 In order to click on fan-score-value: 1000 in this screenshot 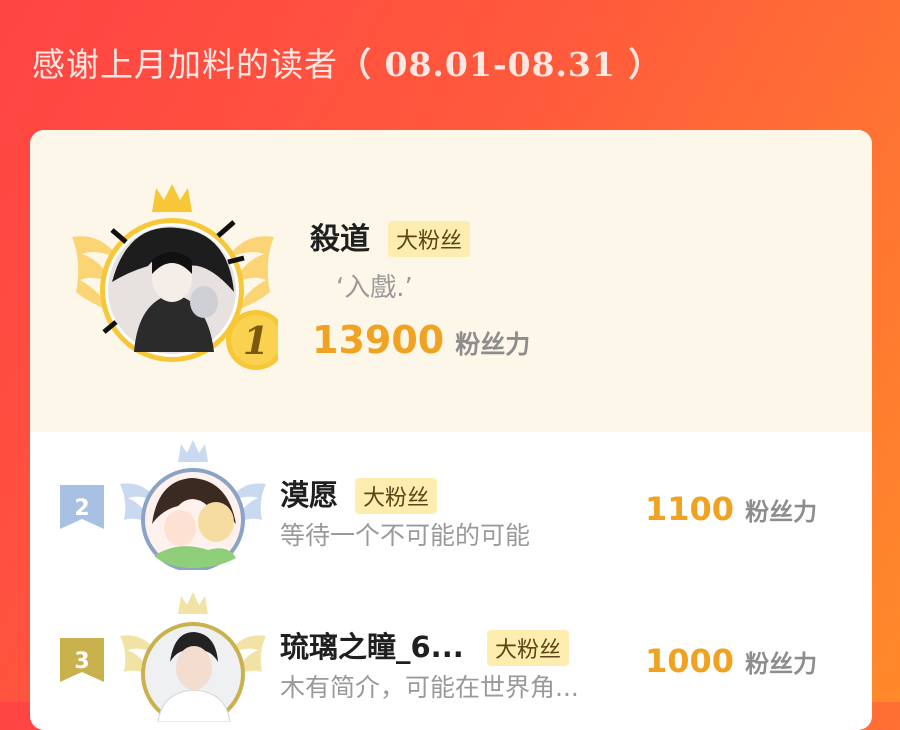, I will do `click(690, 661)`.